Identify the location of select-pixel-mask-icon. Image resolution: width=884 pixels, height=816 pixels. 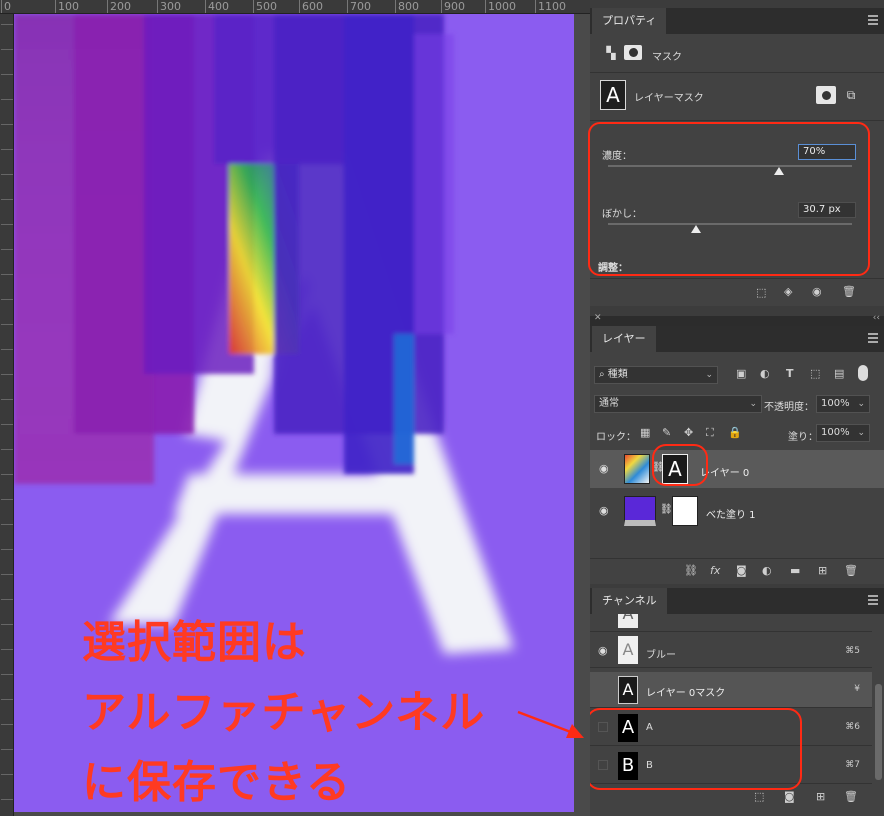
(826, 95).